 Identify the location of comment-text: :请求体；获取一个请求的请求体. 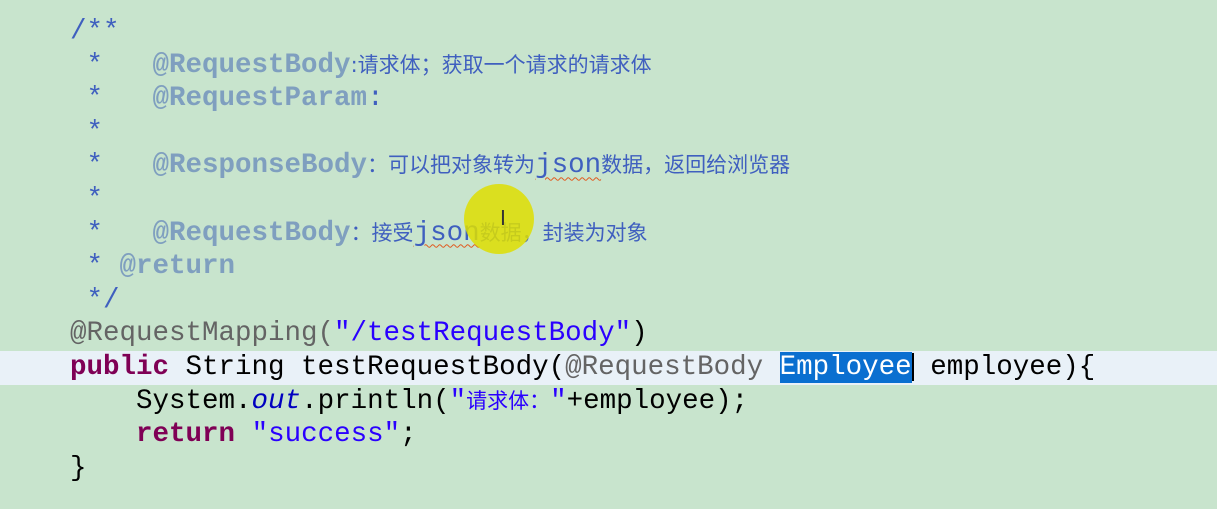
(501, 64).